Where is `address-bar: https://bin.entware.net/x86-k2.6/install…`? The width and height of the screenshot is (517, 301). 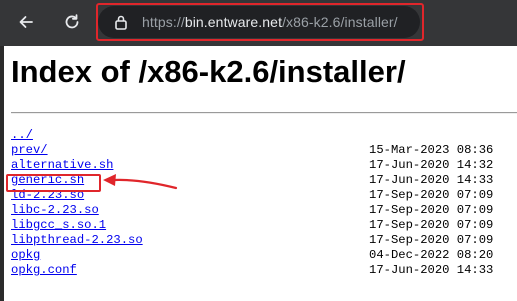 address-bar: https://bin.entware.net/x86-k2.6/install… is located at coordinates (259, 22).